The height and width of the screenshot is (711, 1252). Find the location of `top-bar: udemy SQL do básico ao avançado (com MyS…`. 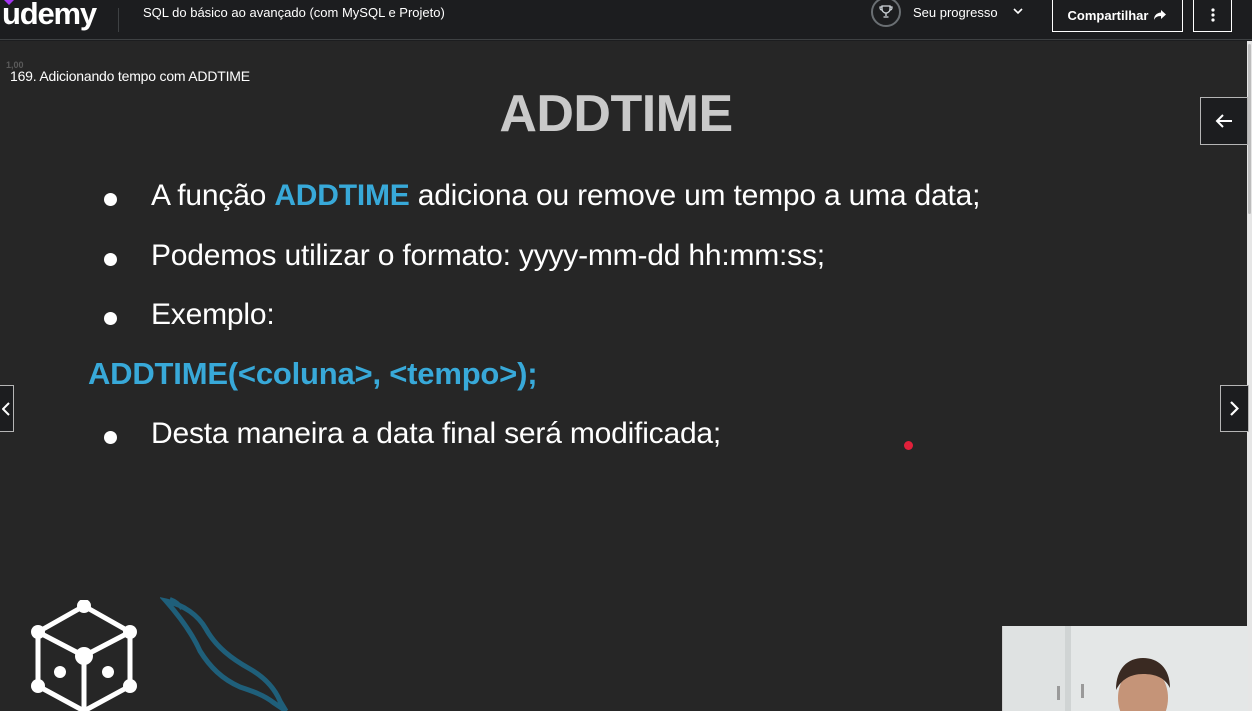

top-bar: udemy SQL do básico ao avançado (com MyS… is located at coordinates (626, 20).